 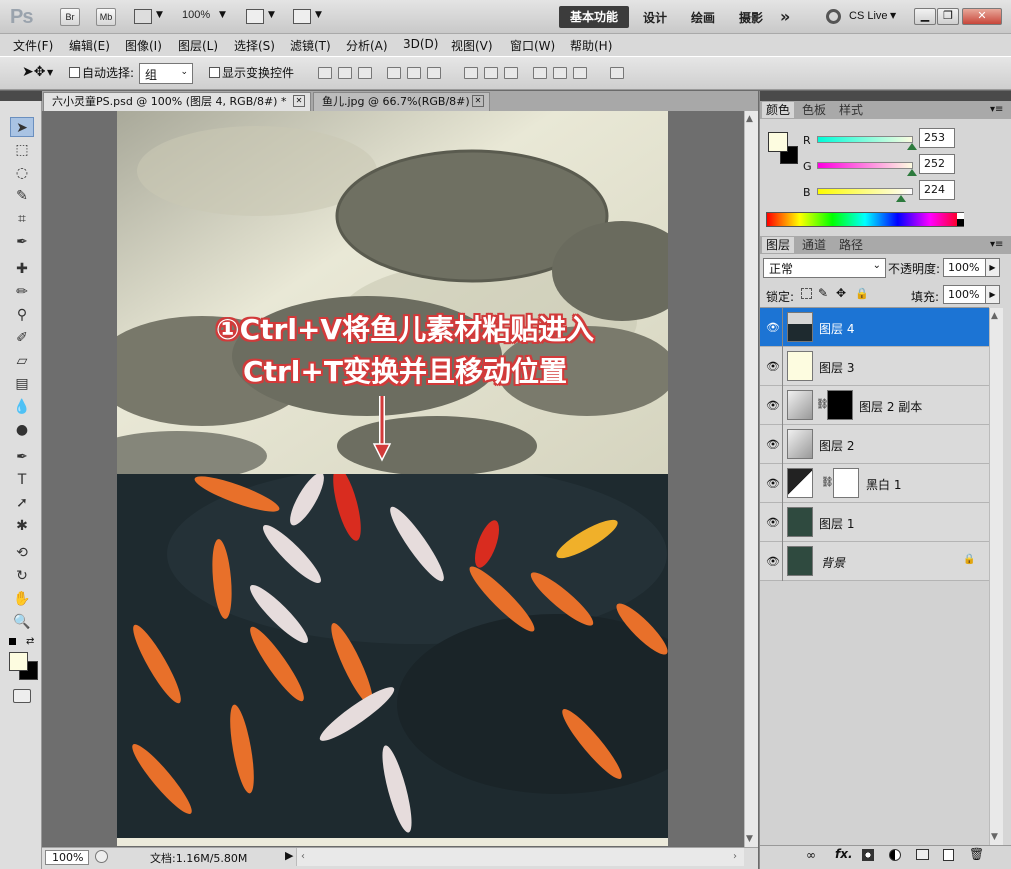 What do you see at coordinates (823, 293) in the screenshot?
I see `lock-pixels-icon: ✎` at bounding box center [823, 293].